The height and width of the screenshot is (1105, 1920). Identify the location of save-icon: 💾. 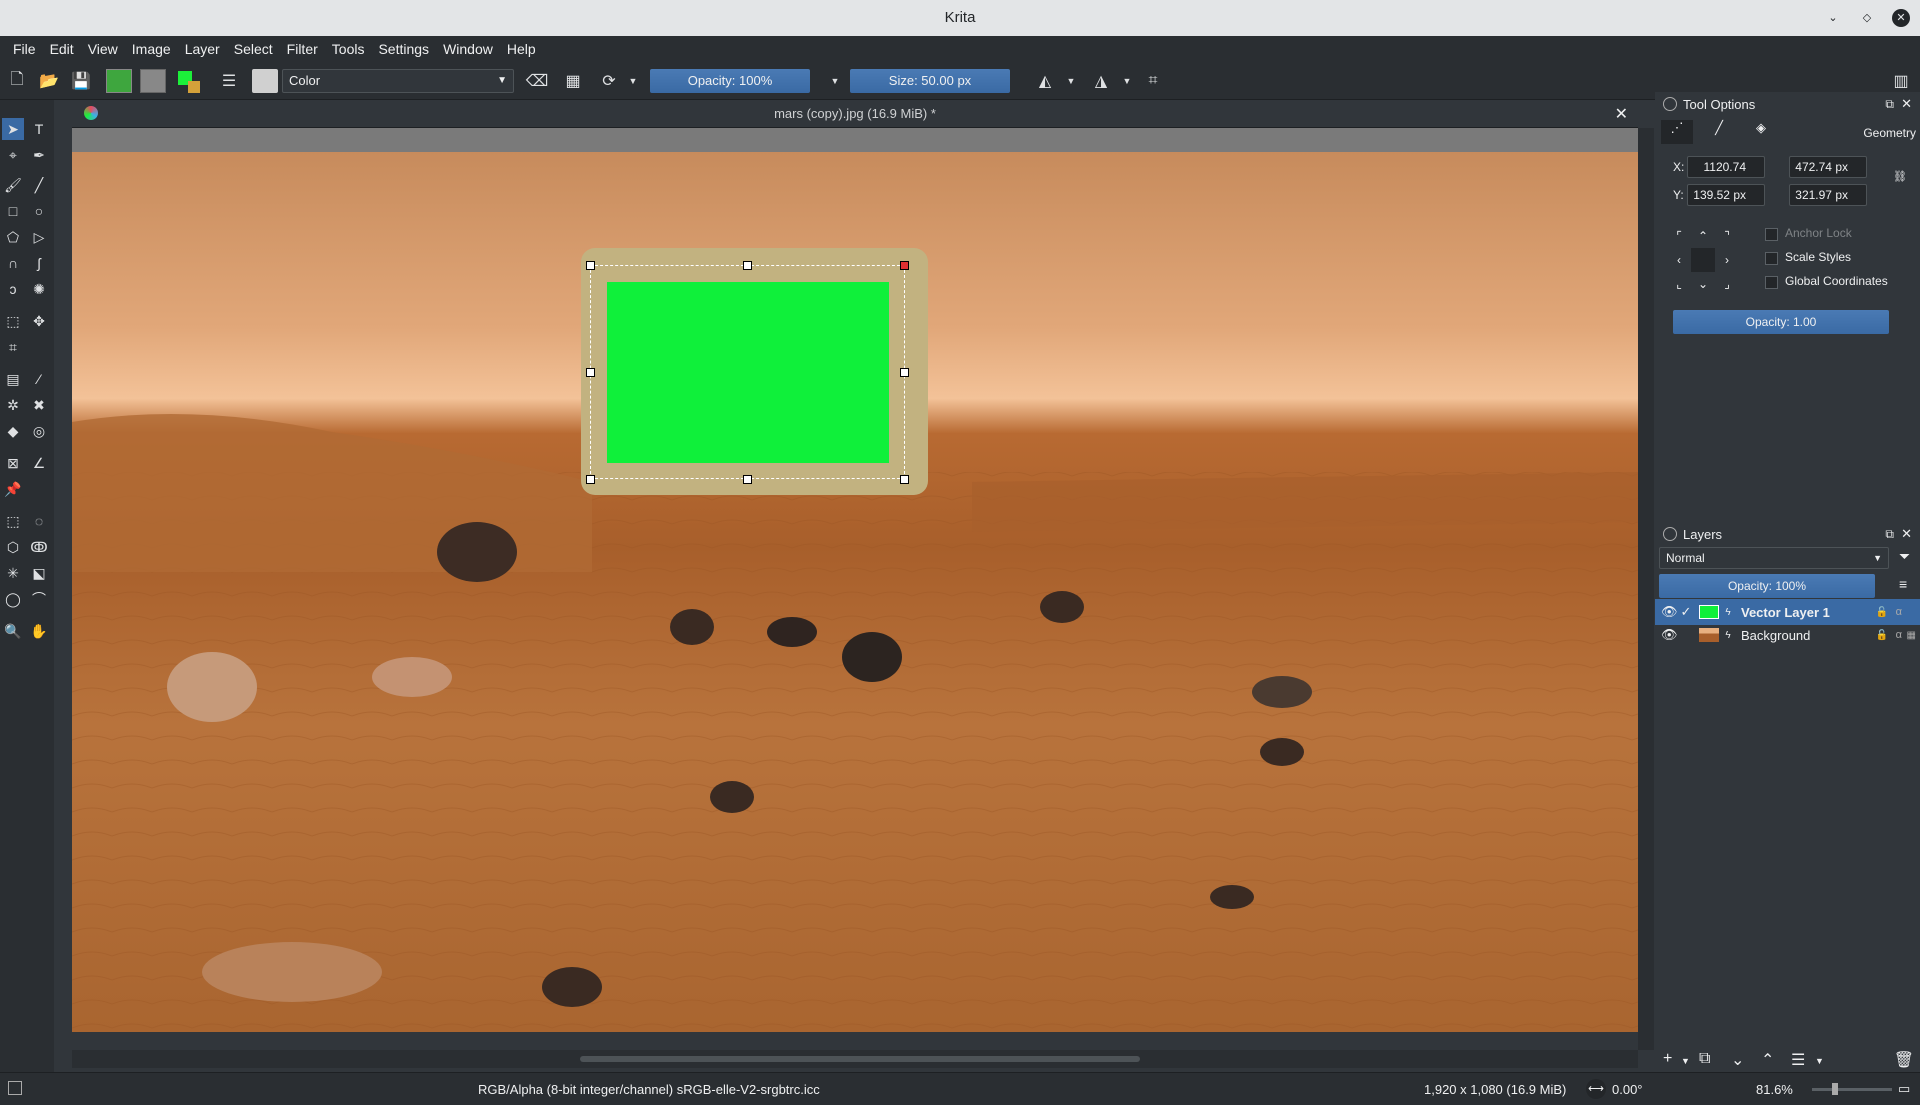
(81, 81).